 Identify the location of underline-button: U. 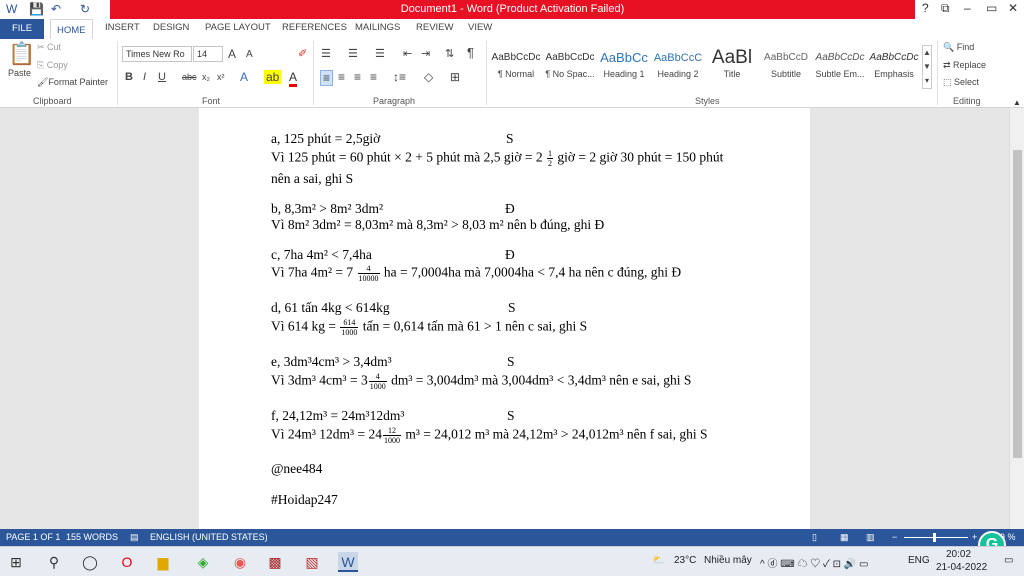
(162, 77).